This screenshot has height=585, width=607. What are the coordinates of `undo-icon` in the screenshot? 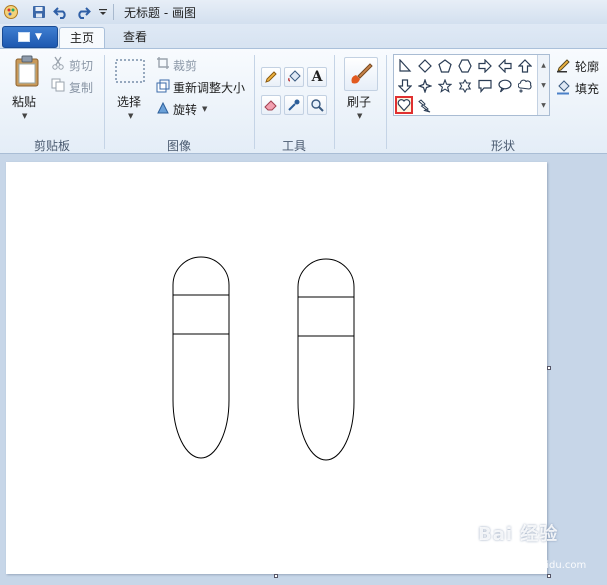 It's located at (61, 12).